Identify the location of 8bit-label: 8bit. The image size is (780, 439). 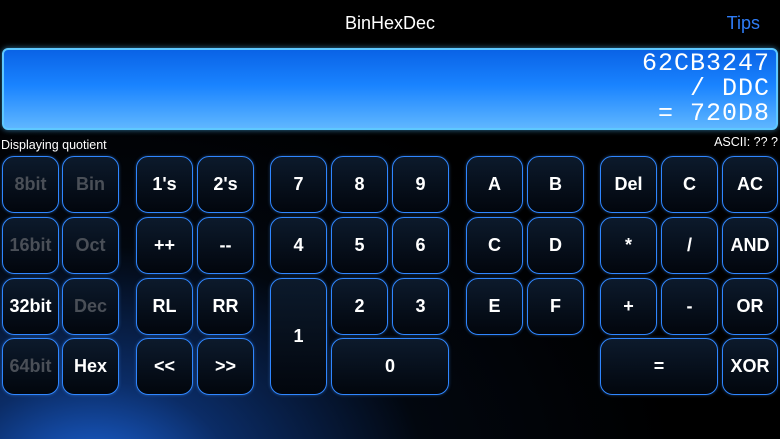
(30, 184).